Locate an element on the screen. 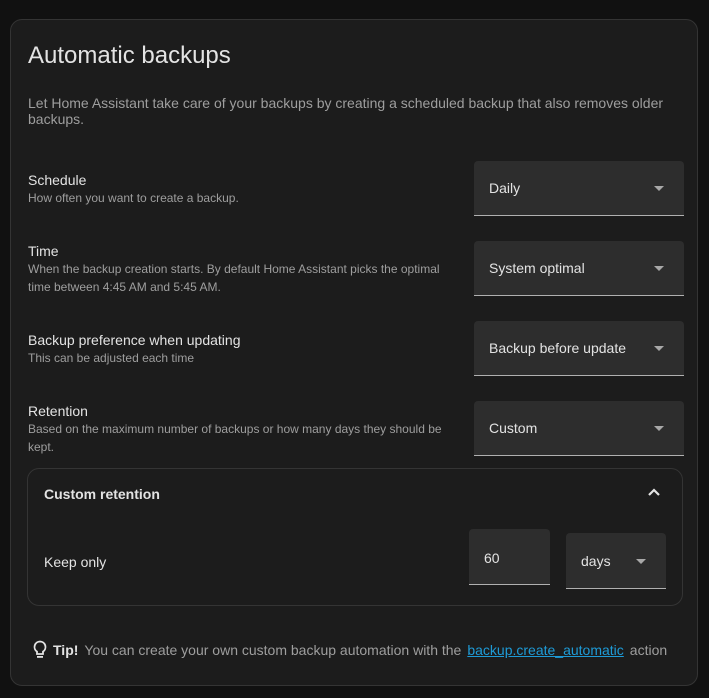 This screenshot has height=698, width=709. custom-retention-title: Custom retention is located at coordinates (102, 494).